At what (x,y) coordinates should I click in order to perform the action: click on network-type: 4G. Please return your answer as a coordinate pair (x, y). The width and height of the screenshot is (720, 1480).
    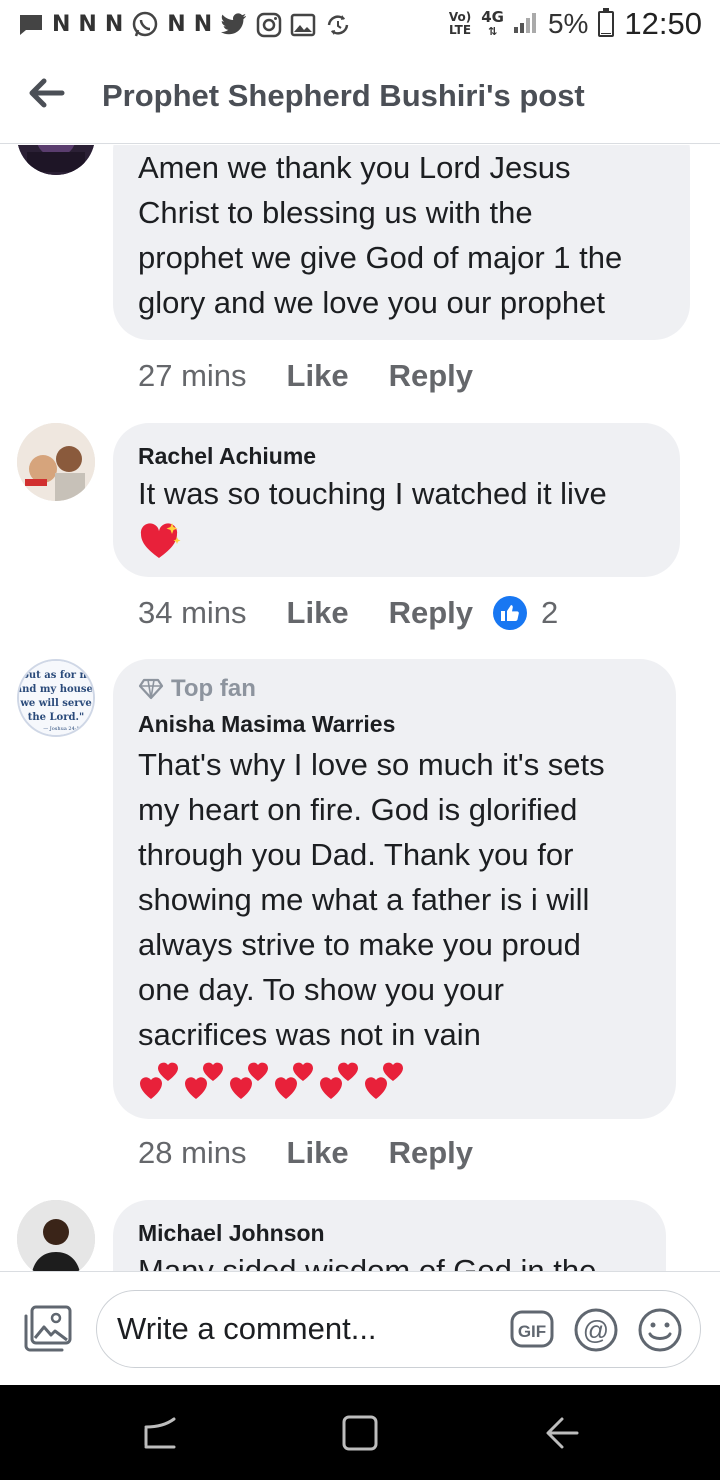
    Looking at the image, I should click on (492, 16).